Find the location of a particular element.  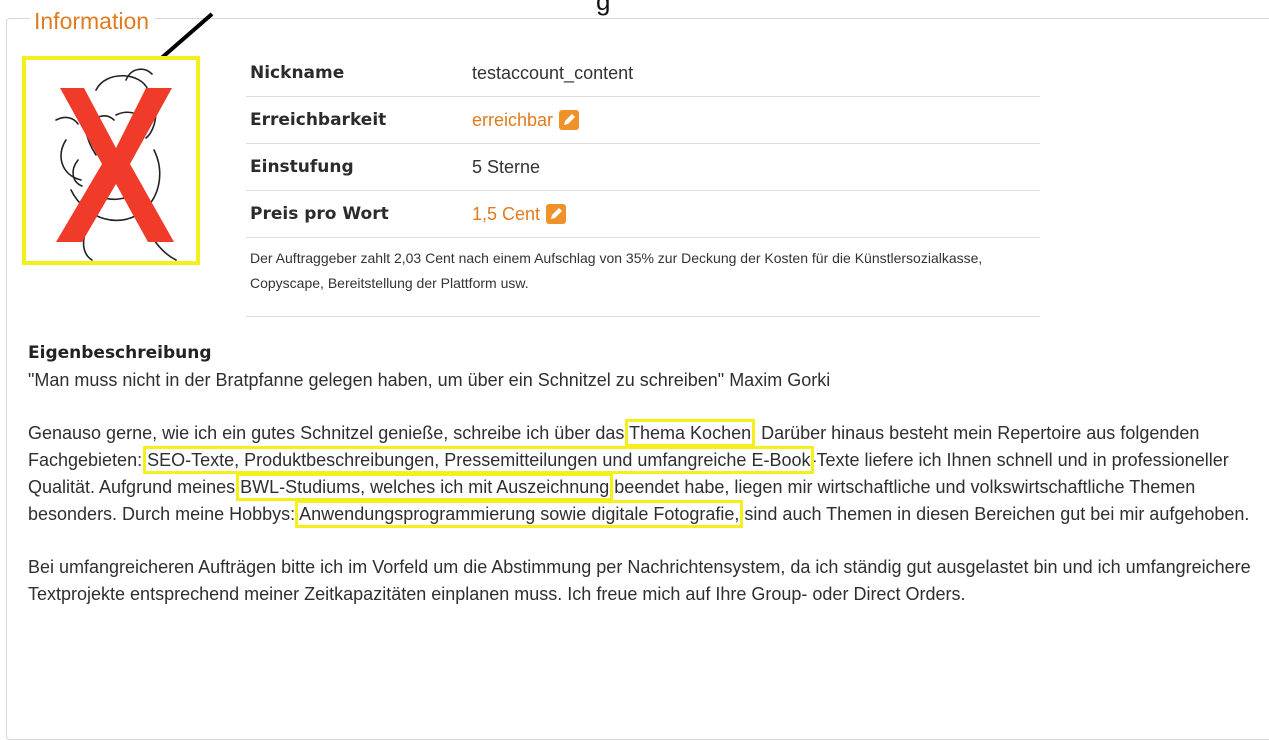

profile-photo is located at coordinates (111, 160).